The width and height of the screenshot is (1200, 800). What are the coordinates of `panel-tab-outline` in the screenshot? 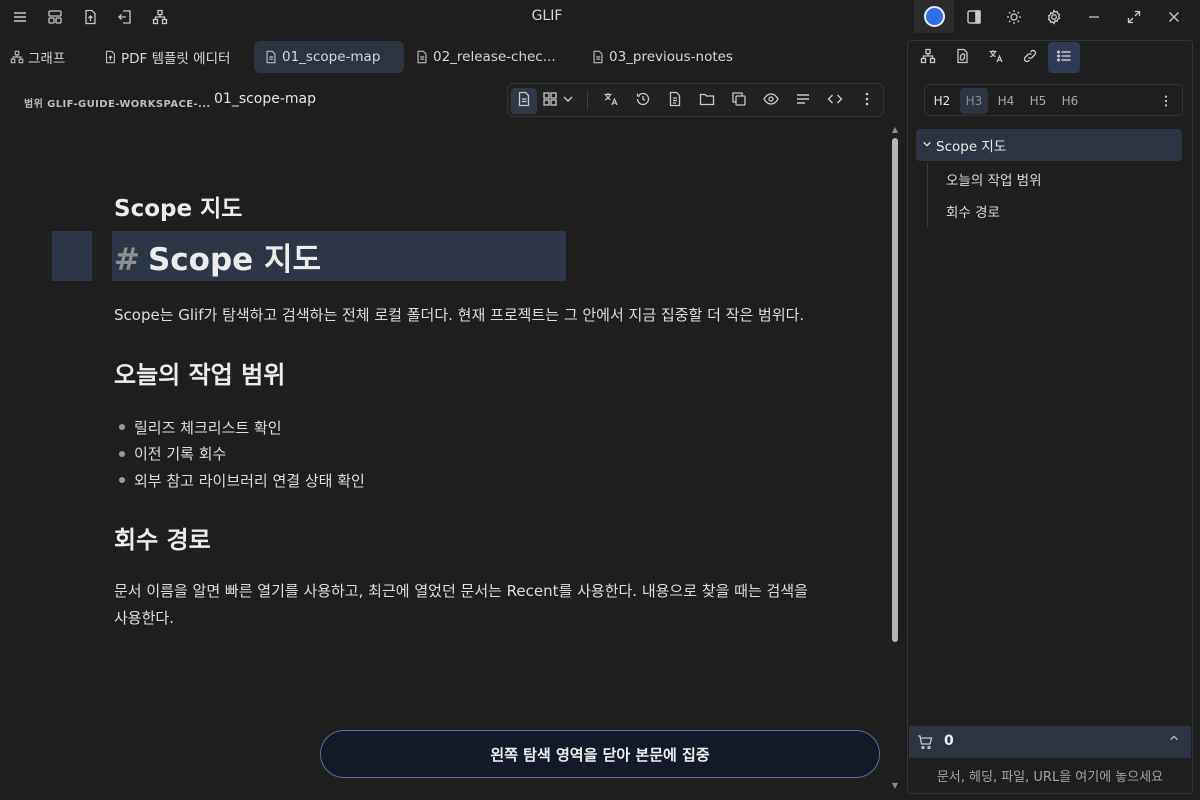 It's located at (1064, 57).